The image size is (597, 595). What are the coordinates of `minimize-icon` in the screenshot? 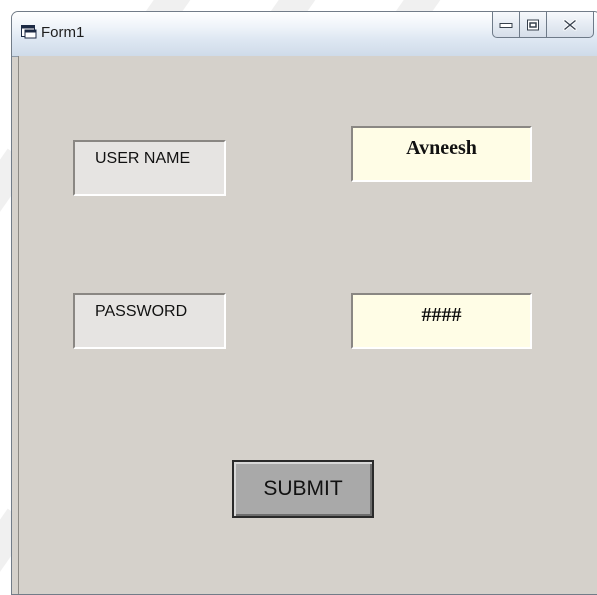 It's located at (506, 25).